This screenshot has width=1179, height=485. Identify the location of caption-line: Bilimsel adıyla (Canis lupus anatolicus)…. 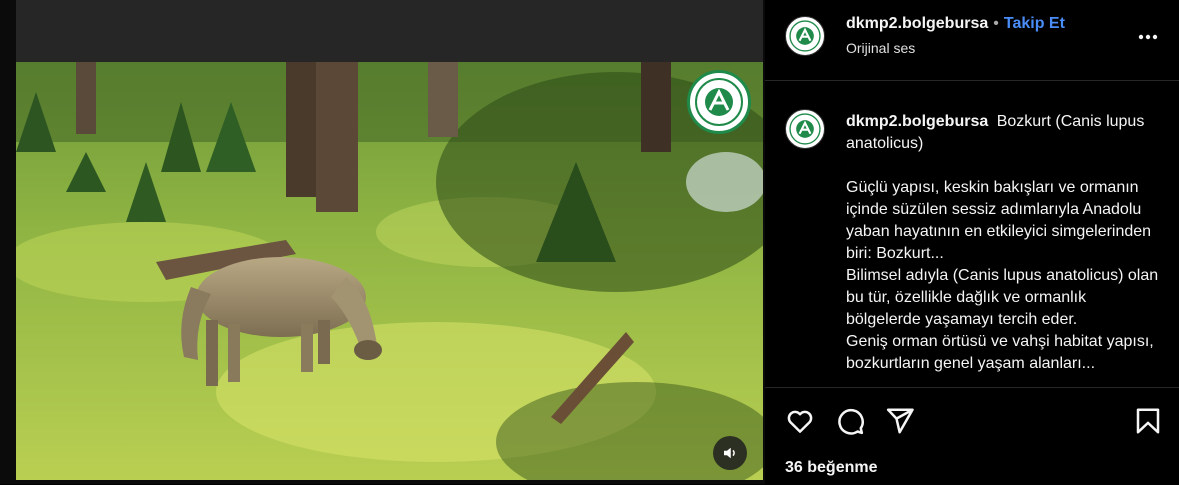
(1002, 297).